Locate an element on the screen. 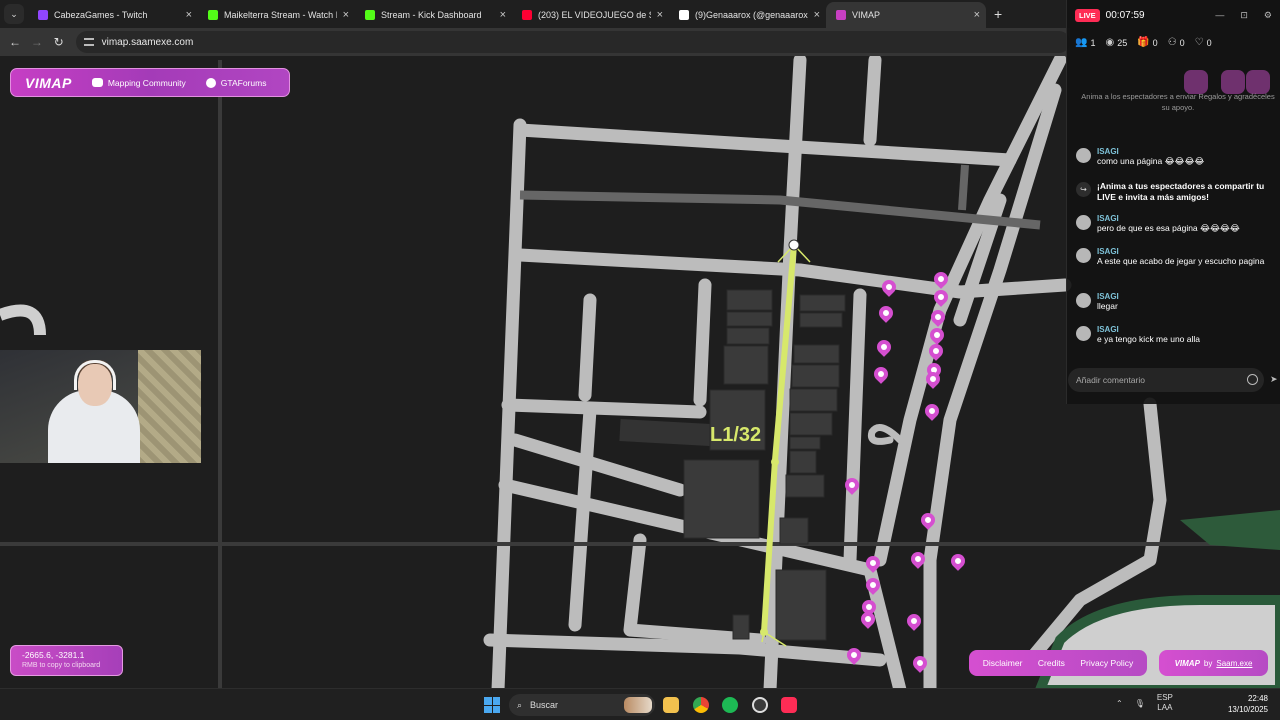  tray-overflow-icon: ⌃ is located at coordinates (1119, 703).